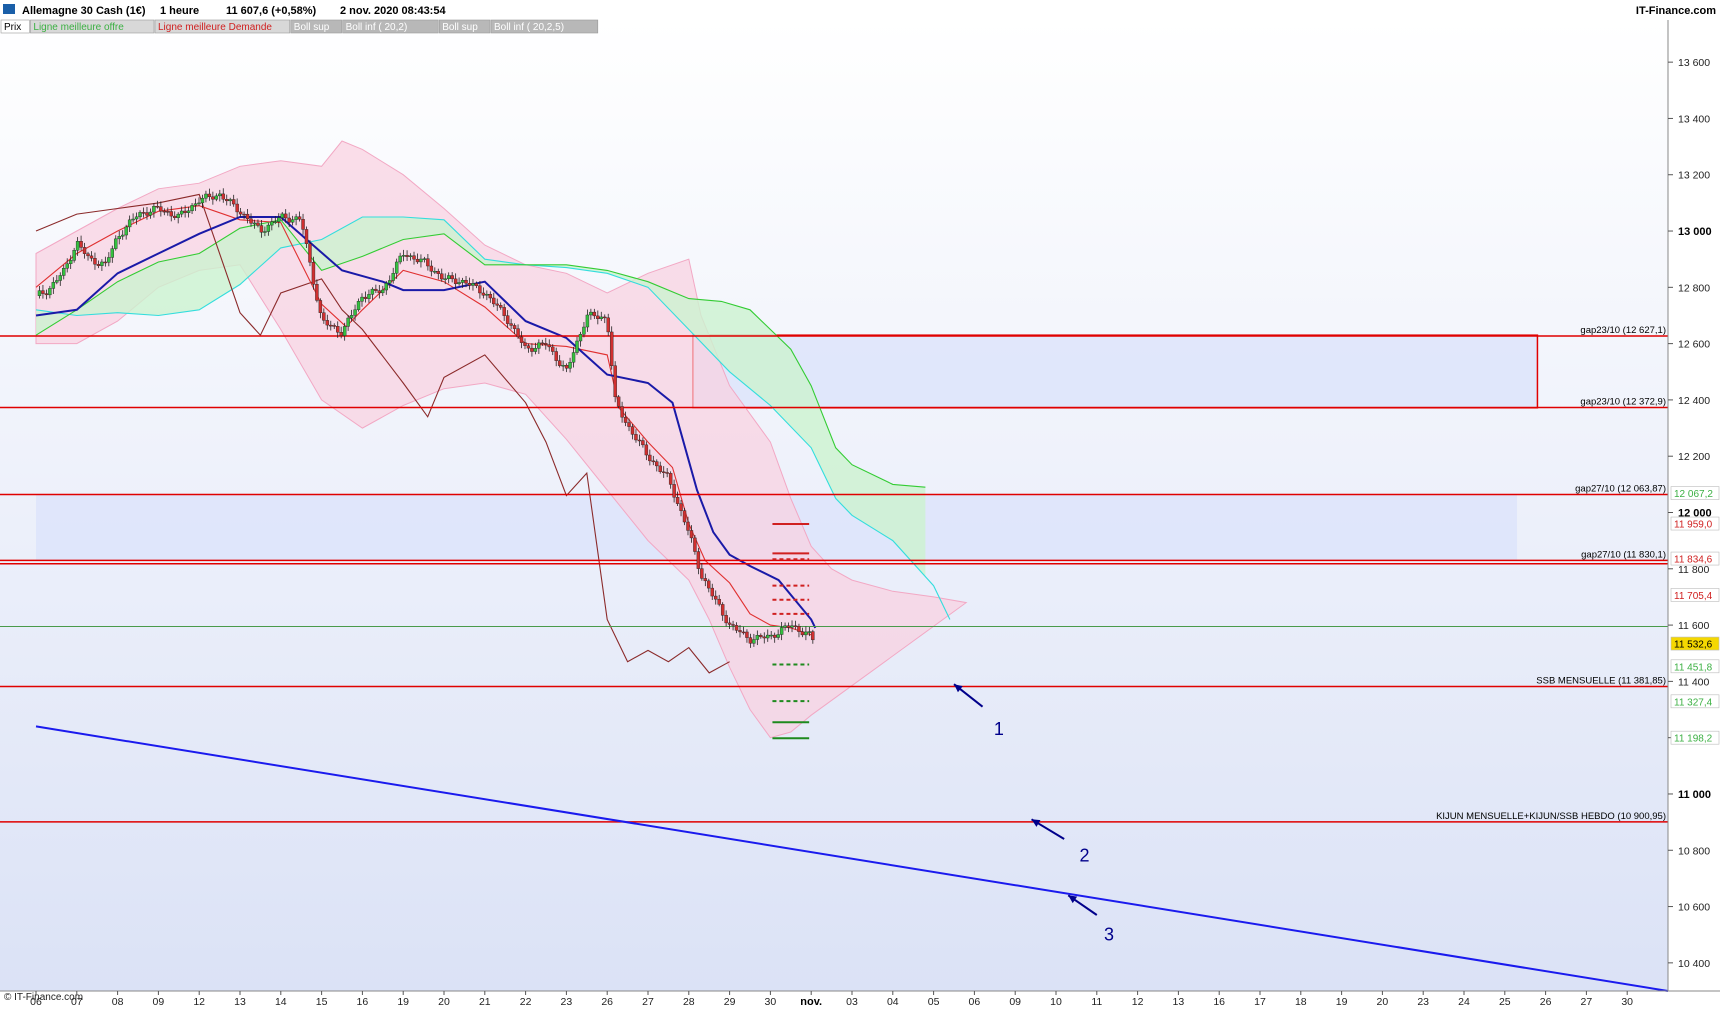 The height and width of the screenshot is (1010, 1720). Describe the element at coordinates (1620, 489) in the screenshot. I see `level-label-3: gap27/10 (12 063,87)` at that location.